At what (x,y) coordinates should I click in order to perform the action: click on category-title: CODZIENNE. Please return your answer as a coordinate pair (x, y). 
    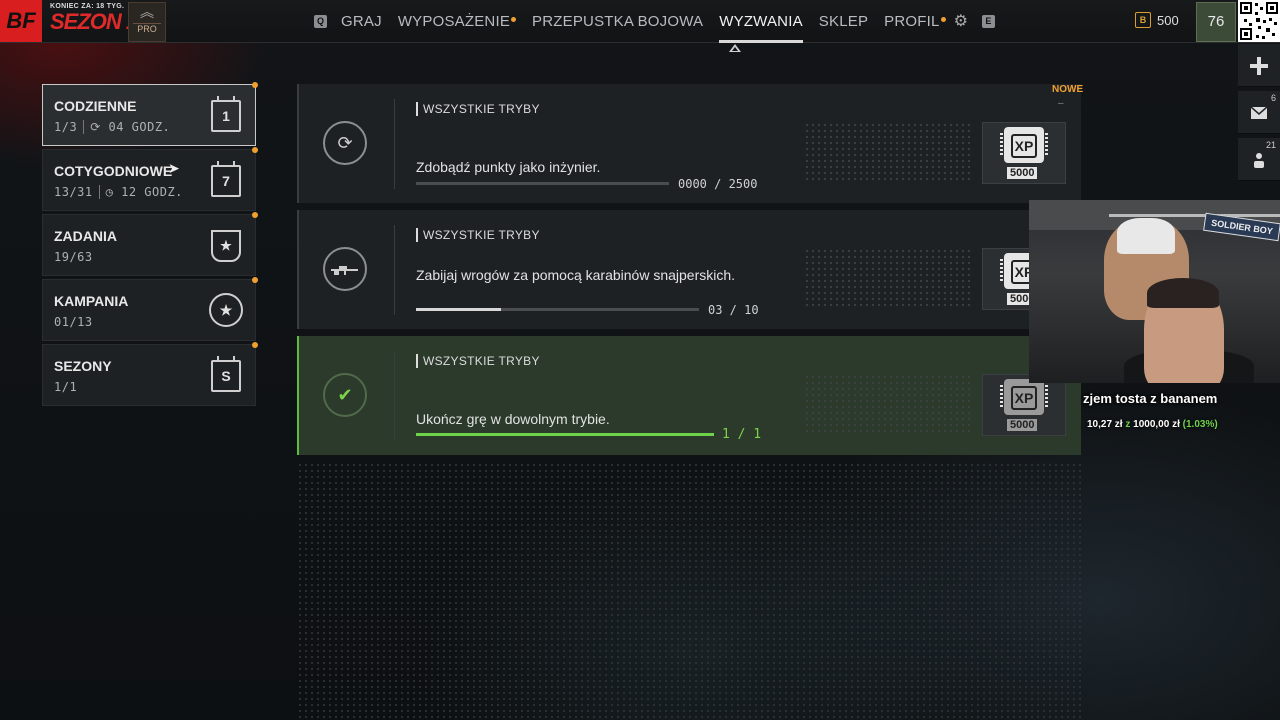
    Looking at the image, I should click on (95, 106).